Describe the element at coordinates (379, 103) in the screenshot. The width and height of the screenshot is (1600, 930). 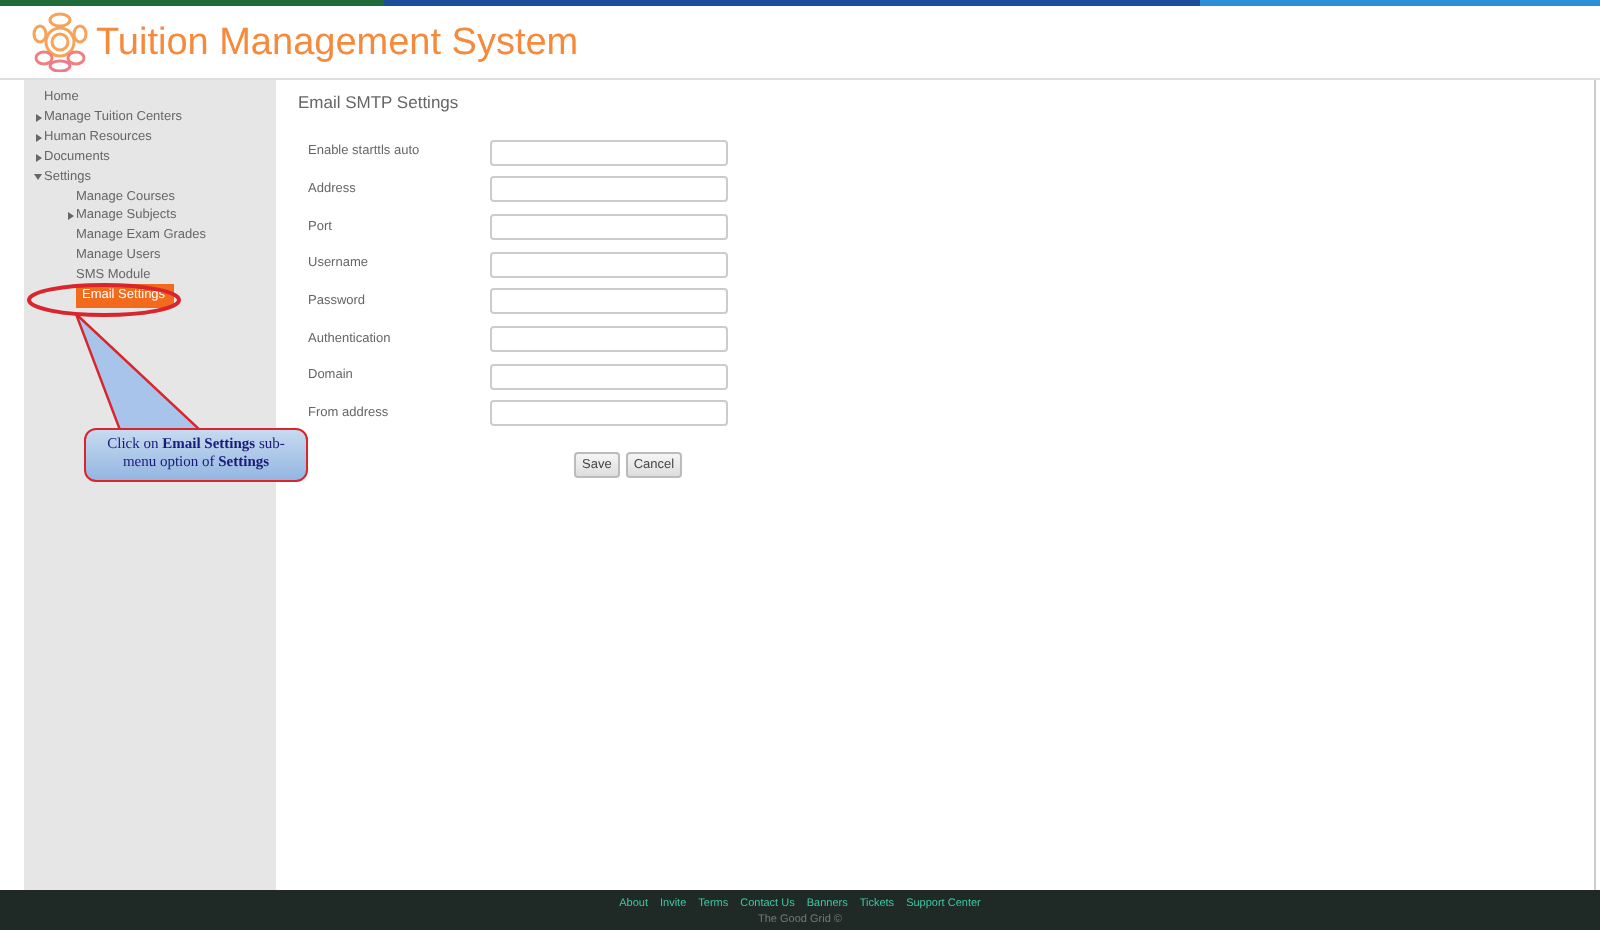
I see `page-title: Email SMTP Settings` at that location.